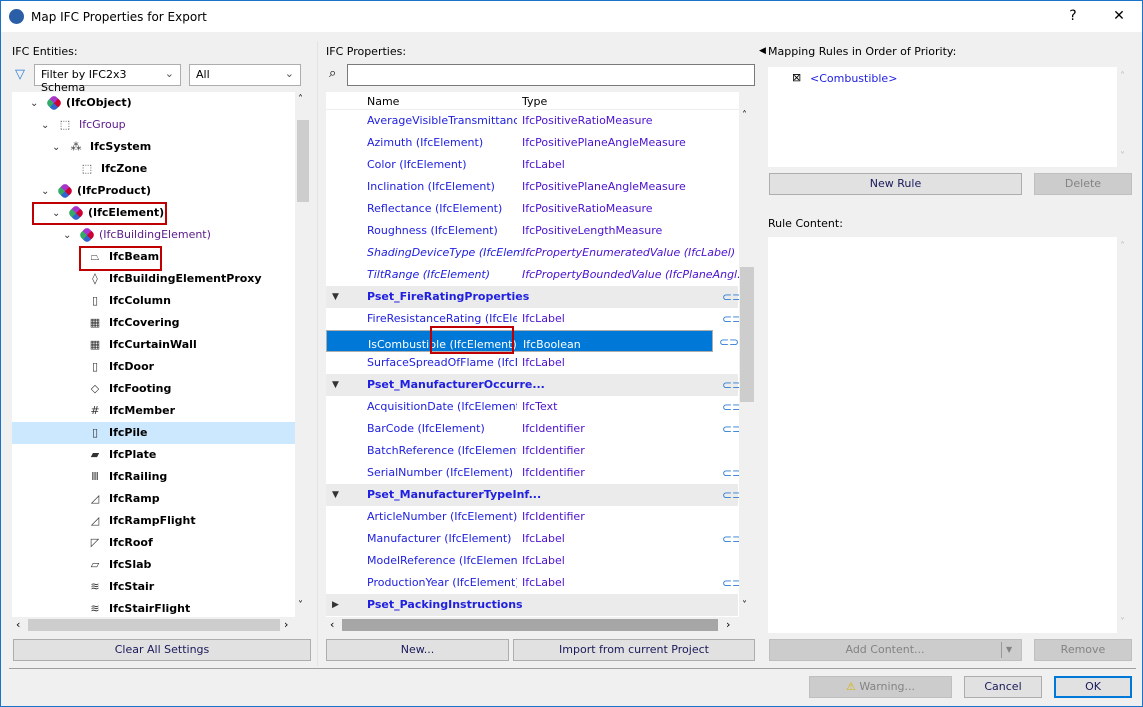 The image size is (1143, 707). Describe the element at coordinates (551, 75) in the screenshot. I see `search-input` at that location.